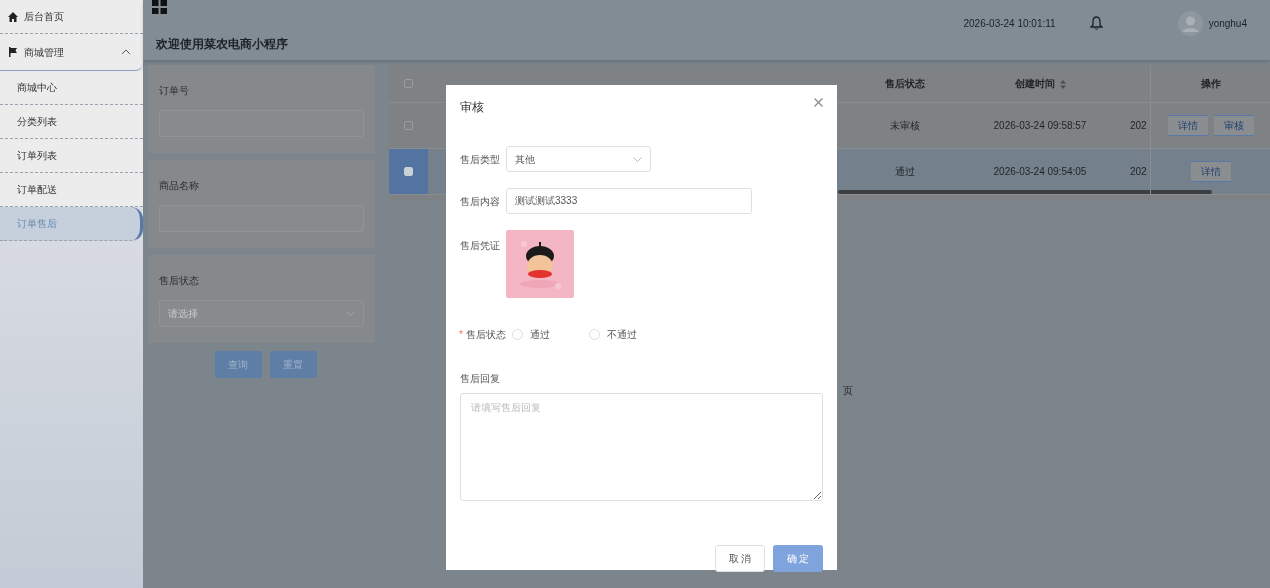  Describe the element at coordinates (222, 44) in the screenshot. I see `page-title: 欢迎使用菜农电商小程序` at that location.